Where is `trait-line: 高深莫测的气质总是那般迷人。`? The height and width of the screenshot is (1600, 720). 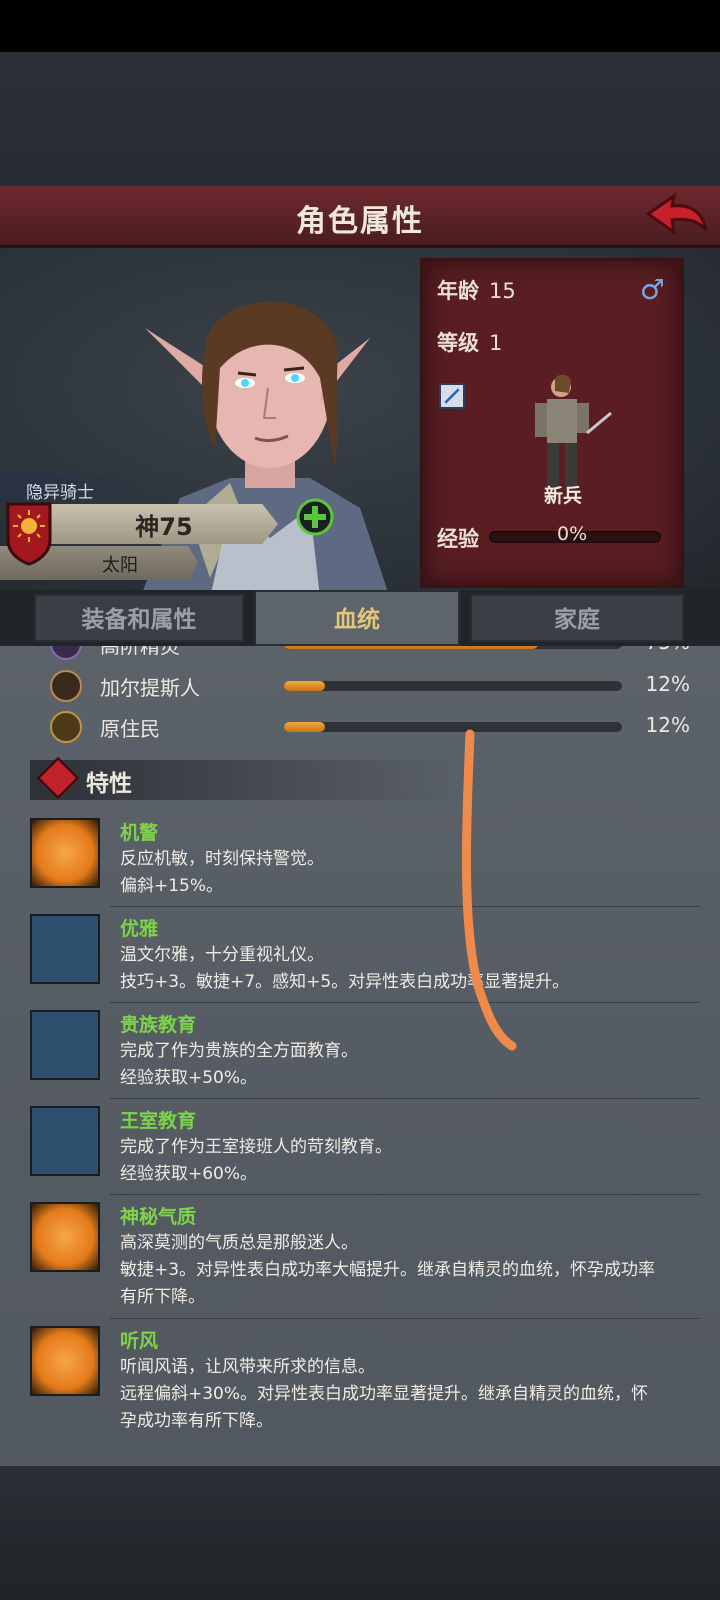
trait-line: 高深莫测的气质总是那般迷人。 is located at coordinates (239, 1243).